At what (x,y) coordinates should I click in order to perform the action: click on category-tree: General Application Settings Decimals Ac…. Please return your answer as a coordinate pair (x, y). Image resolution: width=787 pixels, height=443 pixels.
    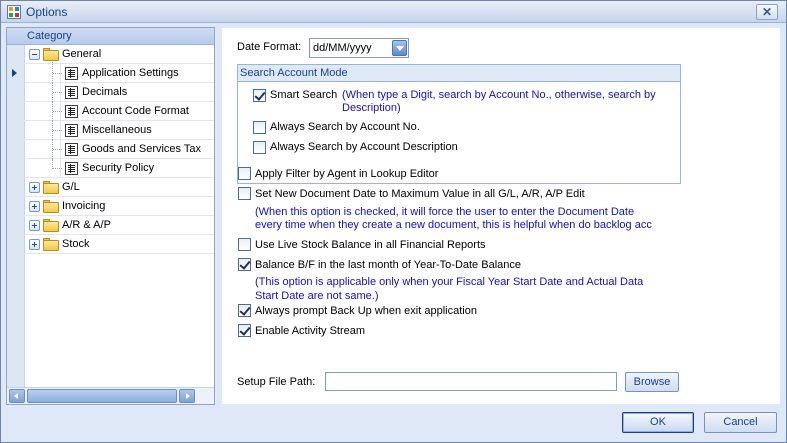
    Looking at the image, I should click on (110, 149).